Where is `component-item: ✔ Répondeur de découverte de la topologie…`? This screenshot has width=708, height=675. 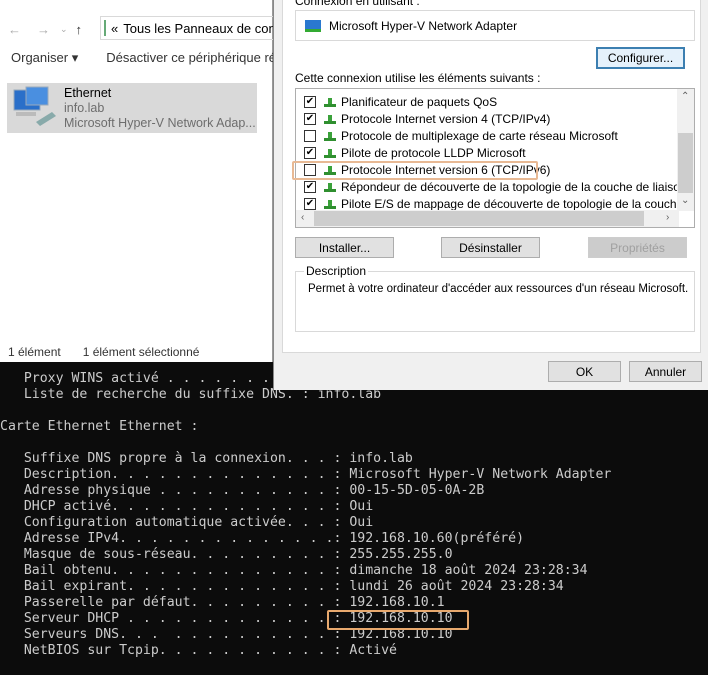
component-item: ✔ Répondeur de découverte de la topologie… is located at coordinates (491, 186).